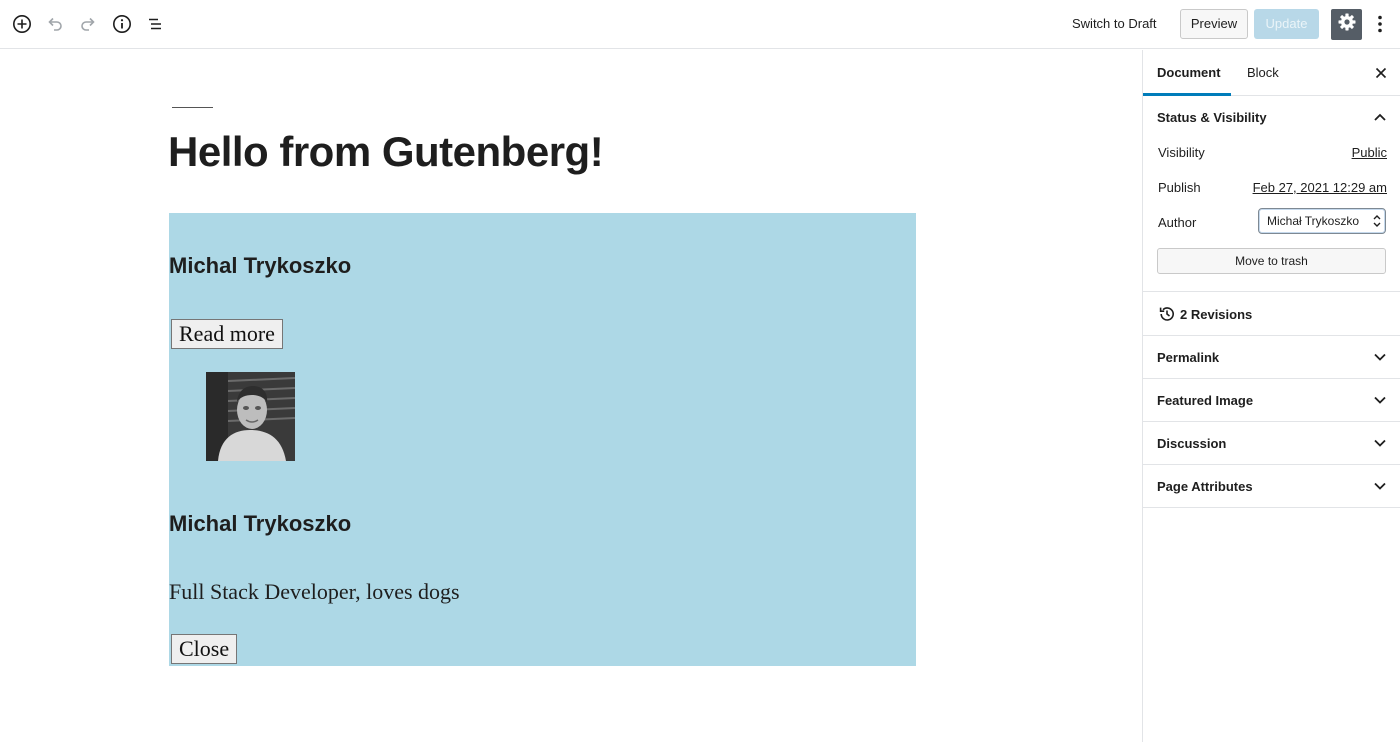  What do you see at coordinates (700, 24) in the screenshot?
I see `editor-toolbar: Switch to Draft Preview Update` at bounding box center [700, 24].